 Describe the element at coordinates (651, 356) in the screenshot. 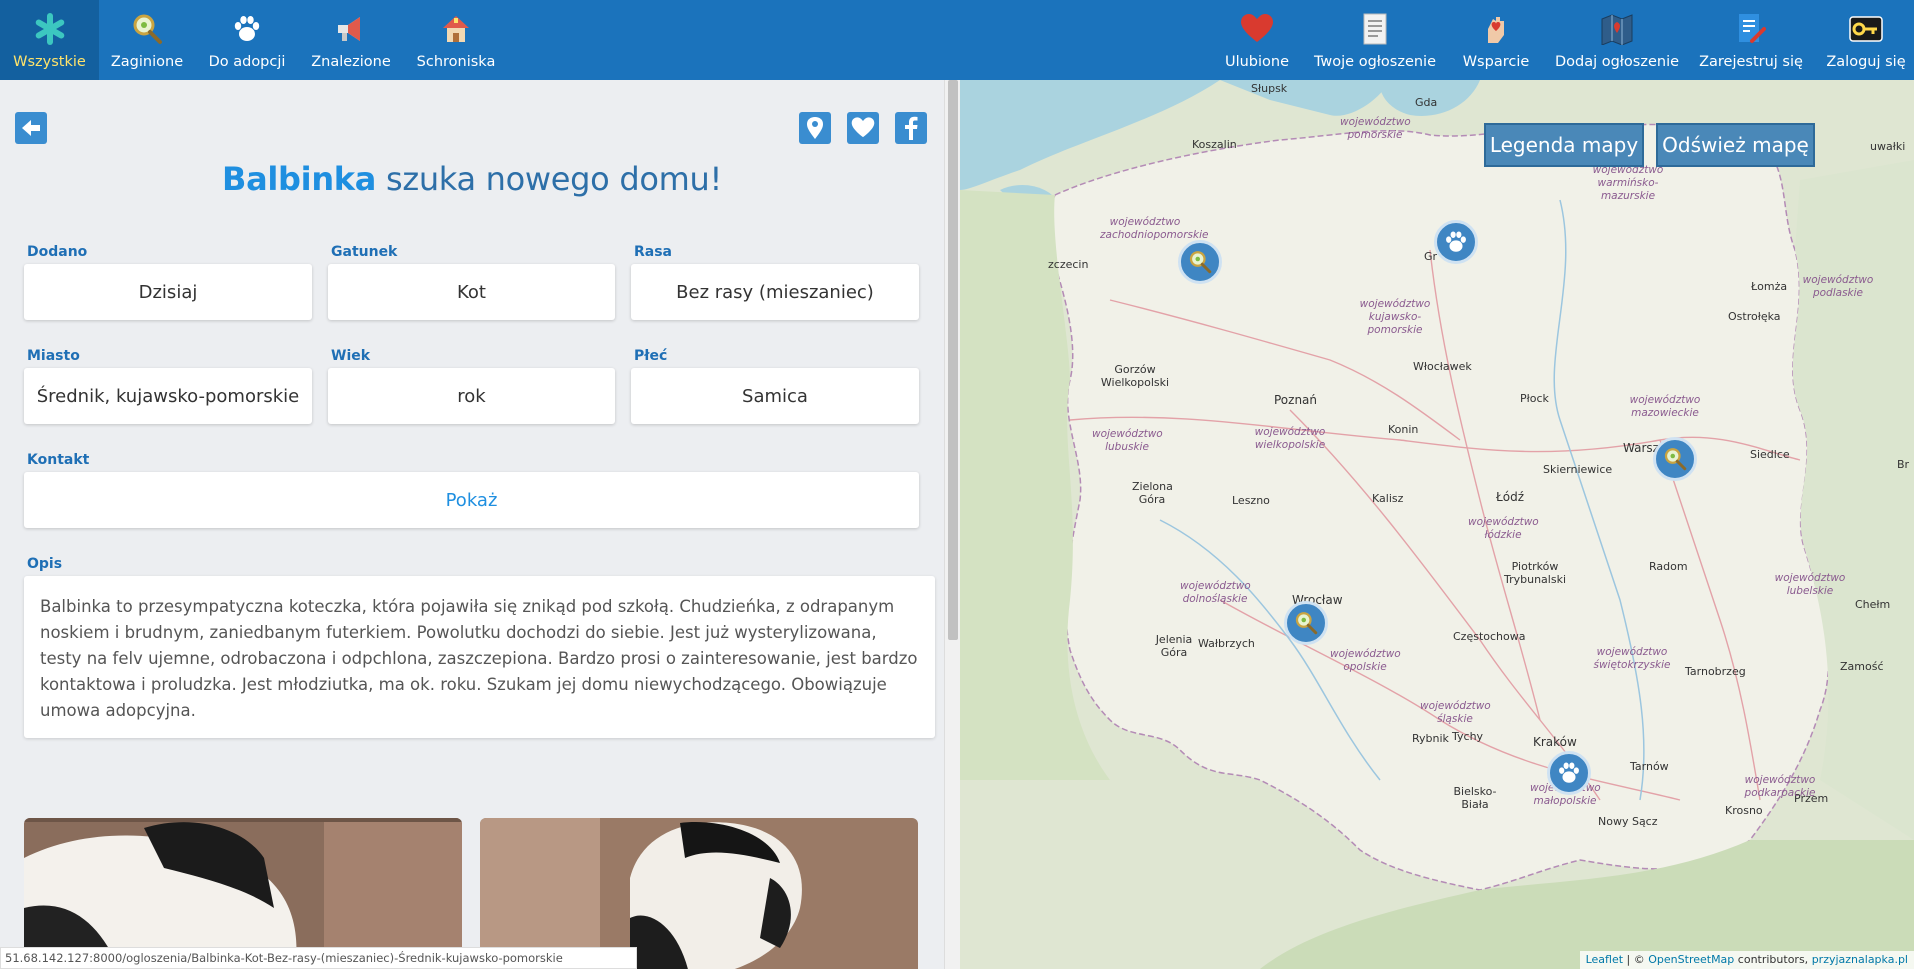

I see `label-plec: Płeć` at that location.